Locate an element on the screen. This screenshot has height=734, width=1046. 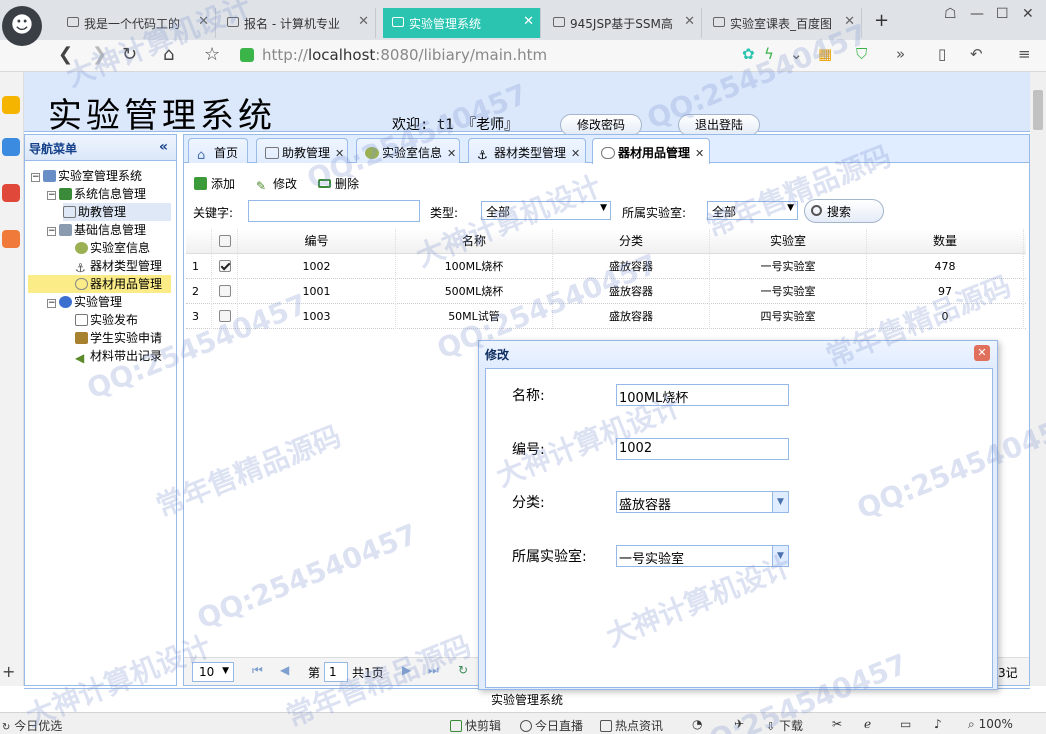
col-header-qty: 数量 is located at coordinates (945, 241).